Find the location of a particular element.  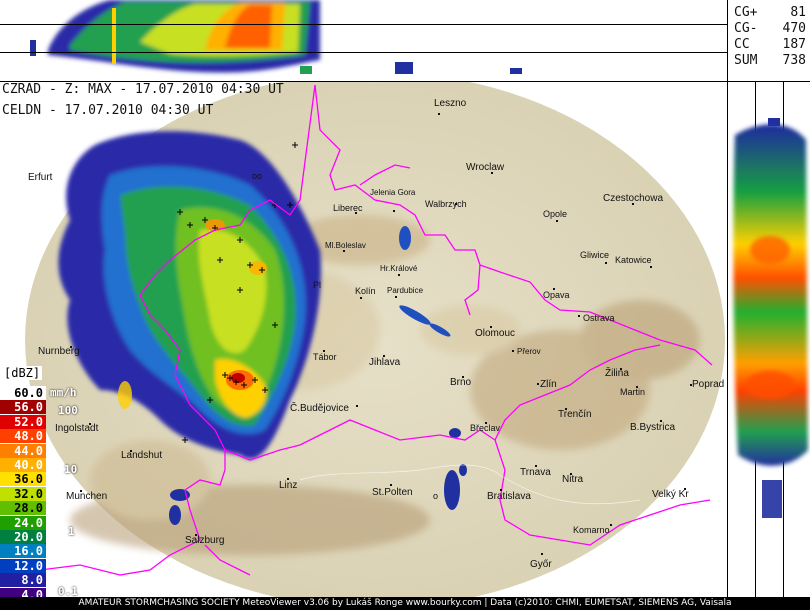

lightning-stats-panel: CG+ 81 CG- 470 CC 187 SUM 738 is located at coordinates (768, 41).